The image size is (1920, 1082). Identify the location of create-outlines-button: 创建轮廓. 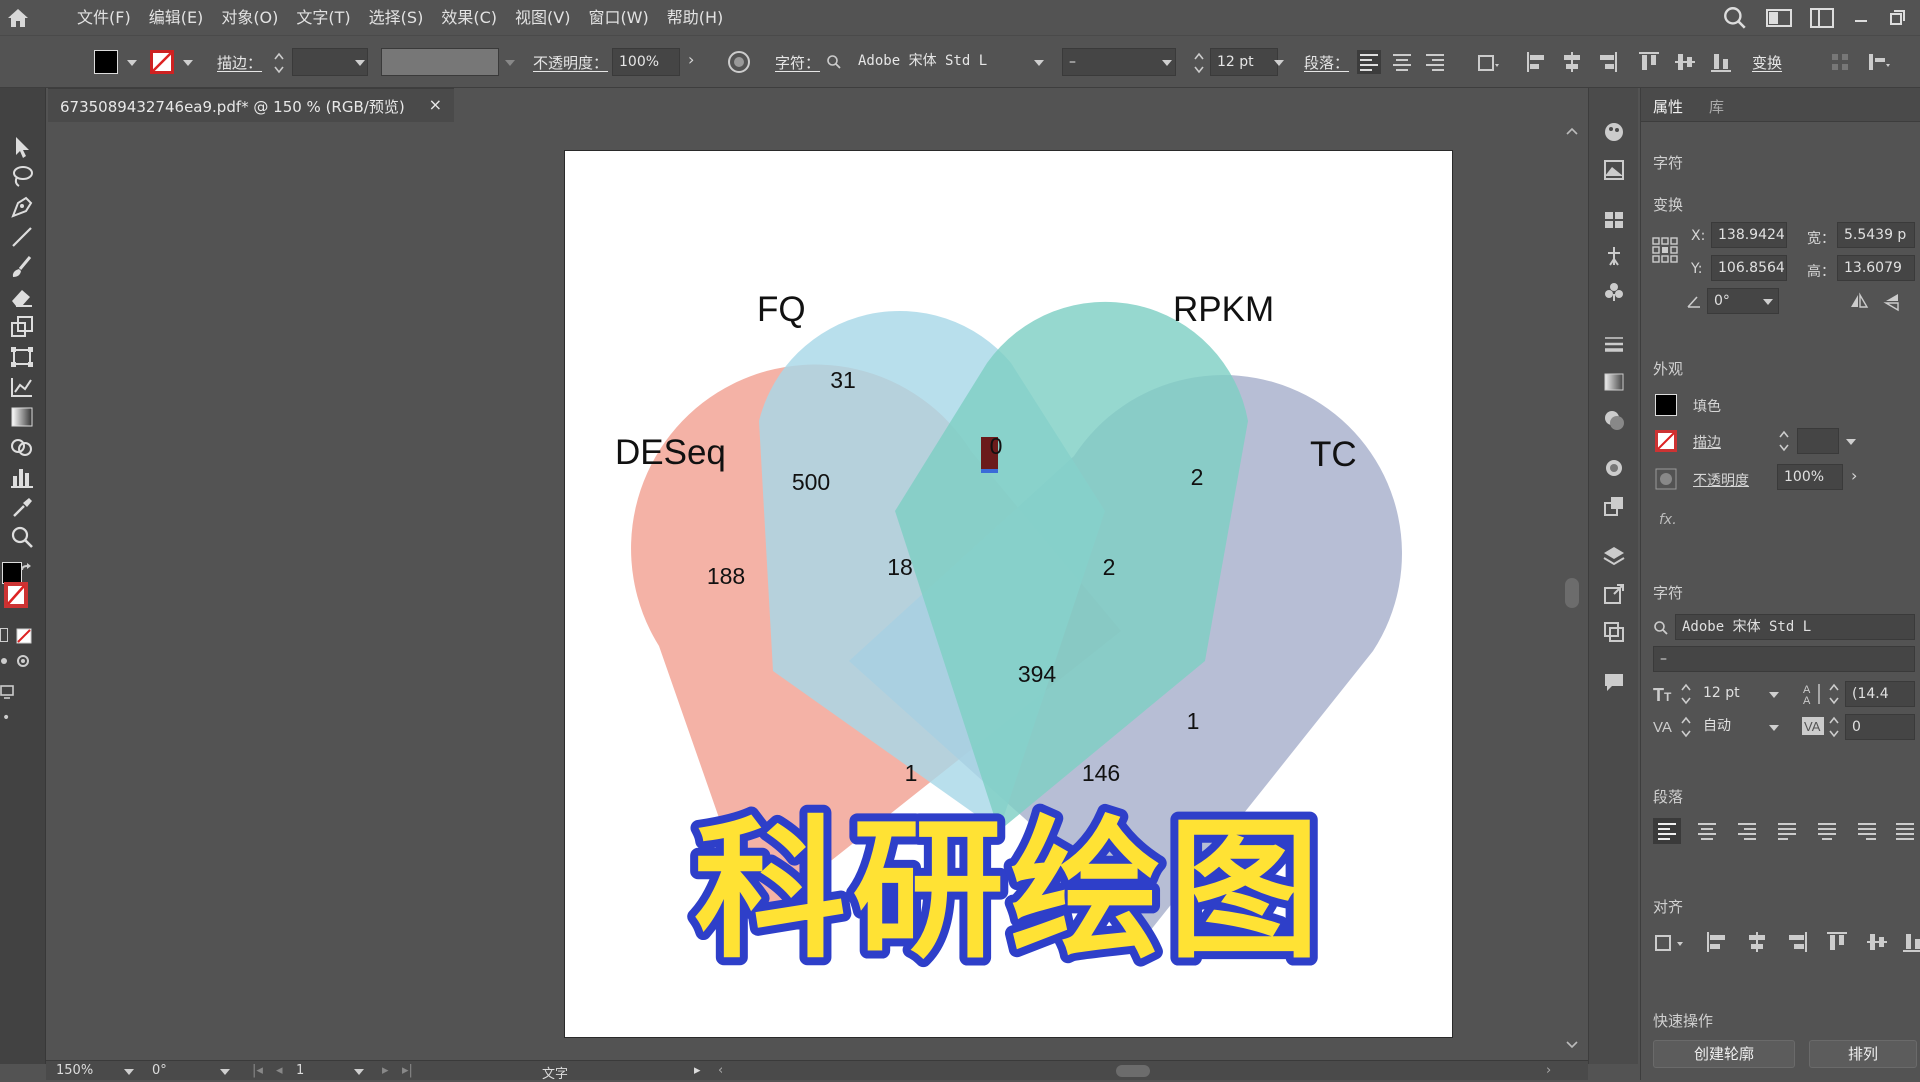
(1724, 1054).